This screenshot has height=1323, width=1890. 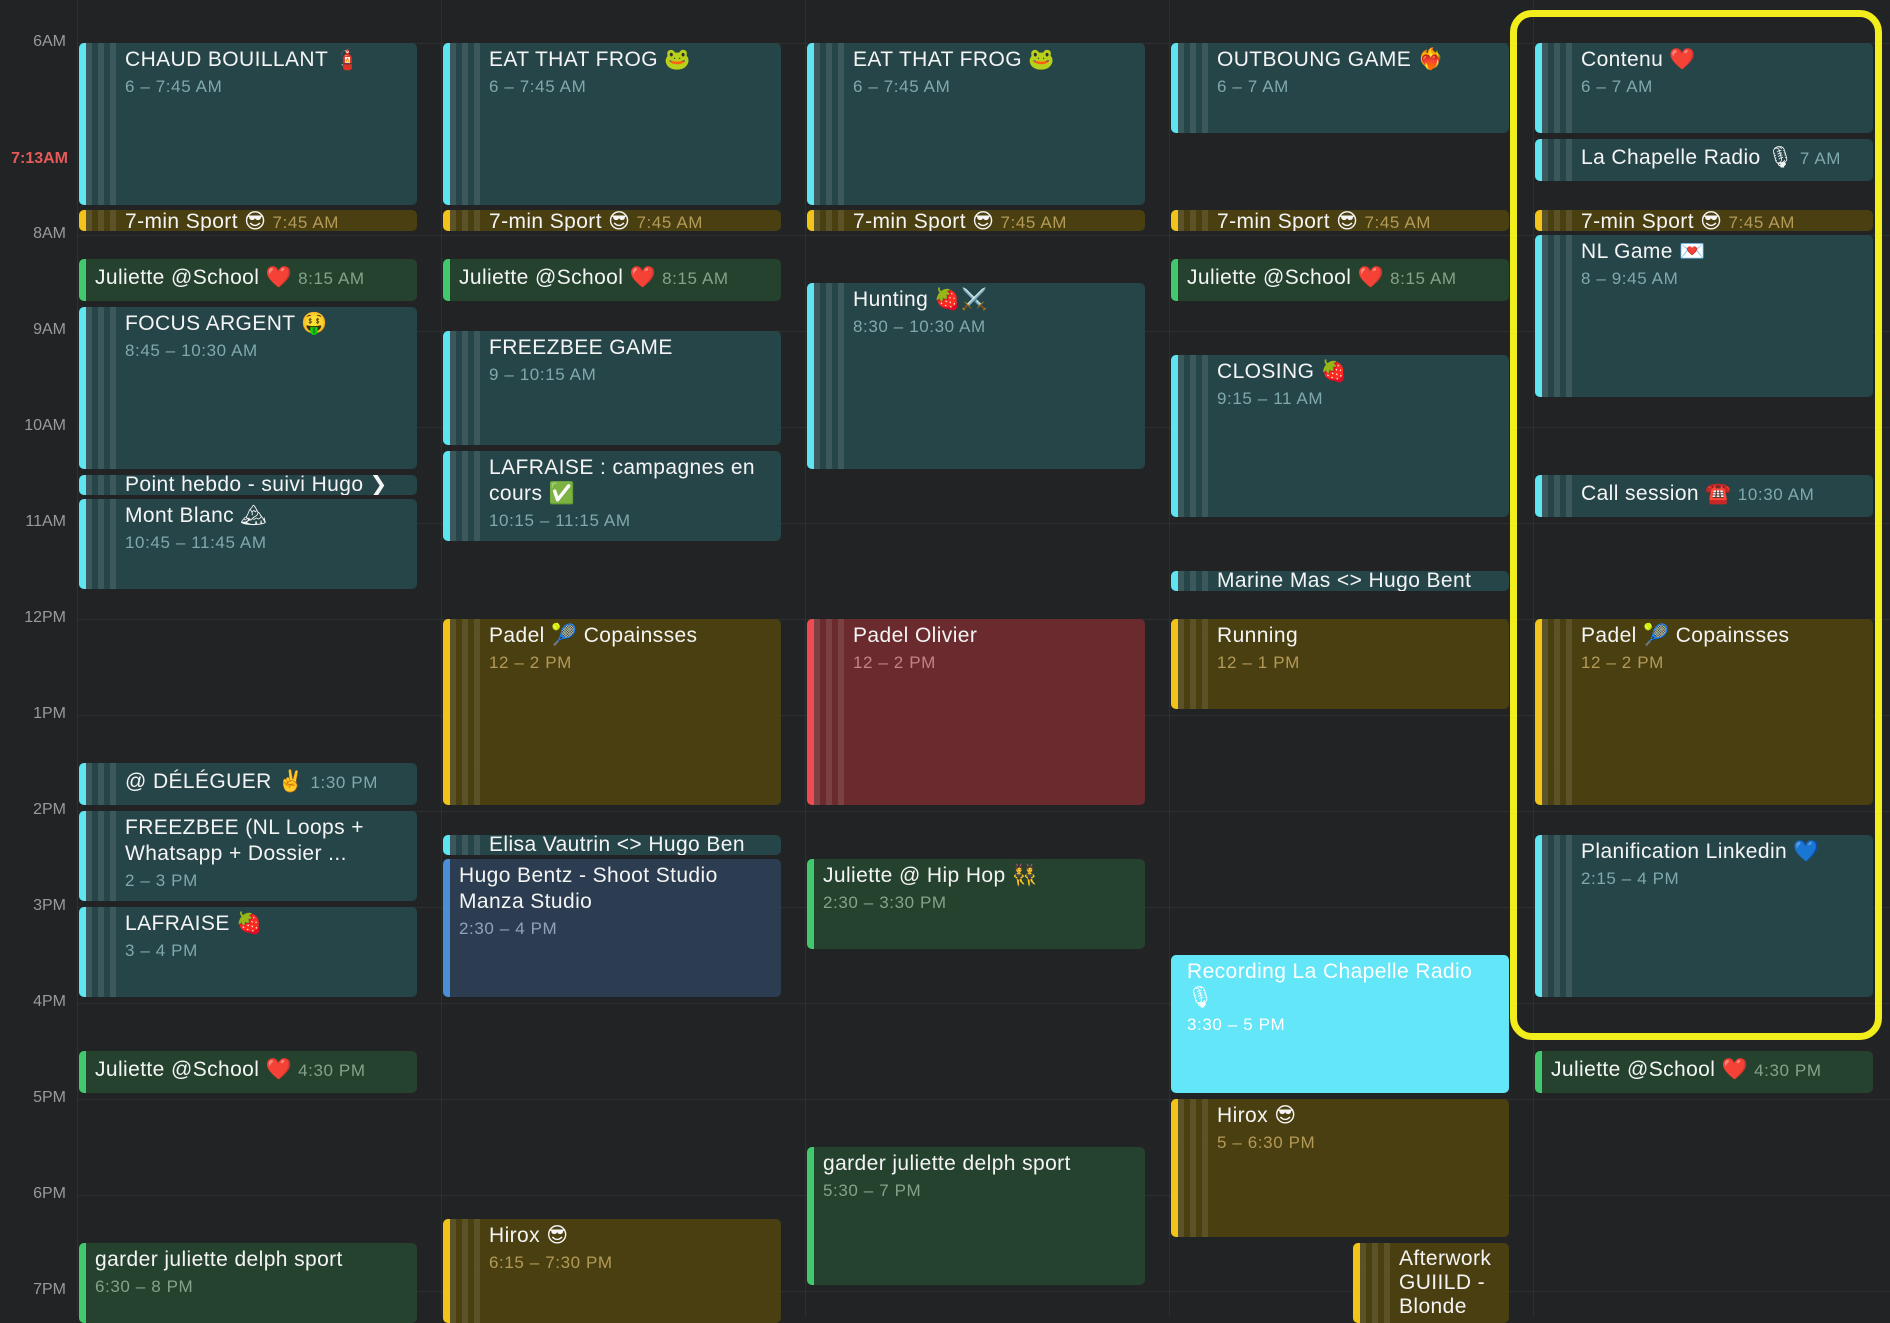 I want to click on event-running: Running 12 – 1 PM, so click(x=1340, y=664).